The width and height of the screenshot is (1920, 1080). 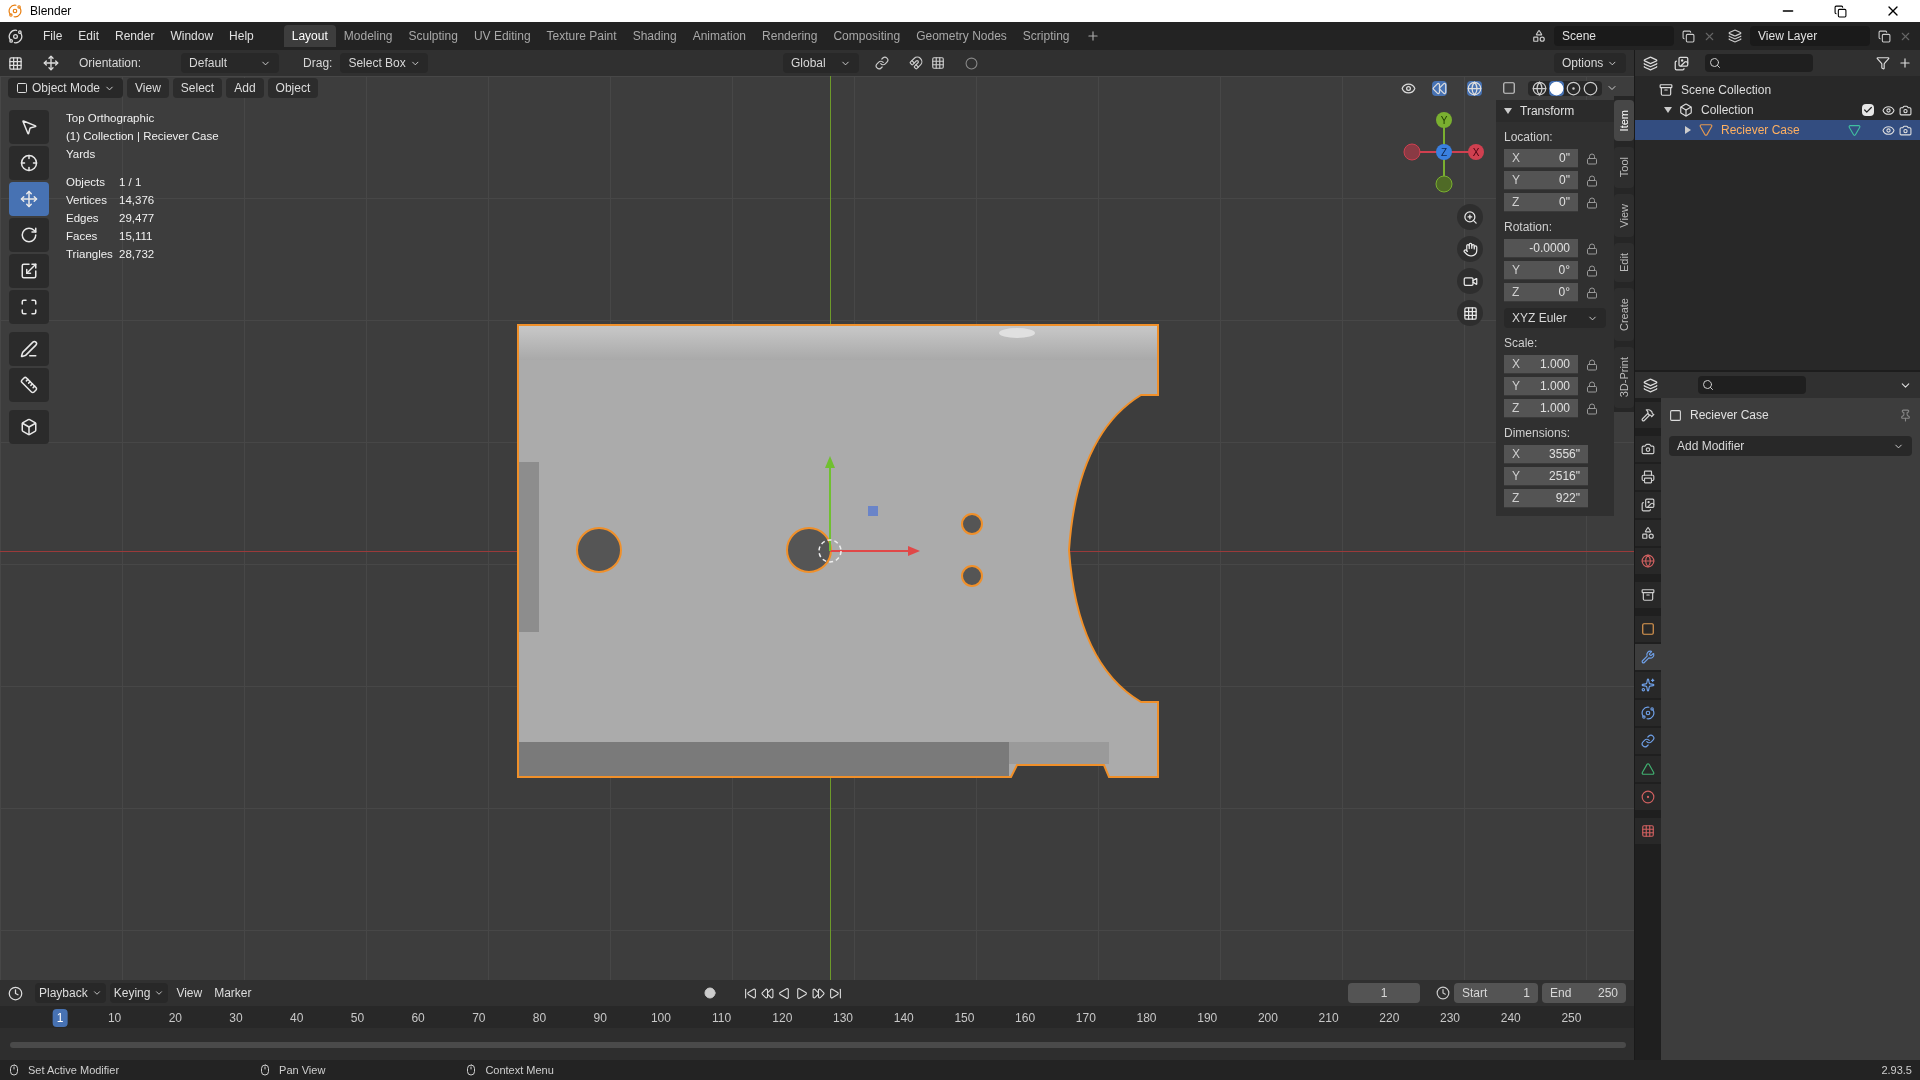 I want to click on transform-tool, so click(x=29, y=307).